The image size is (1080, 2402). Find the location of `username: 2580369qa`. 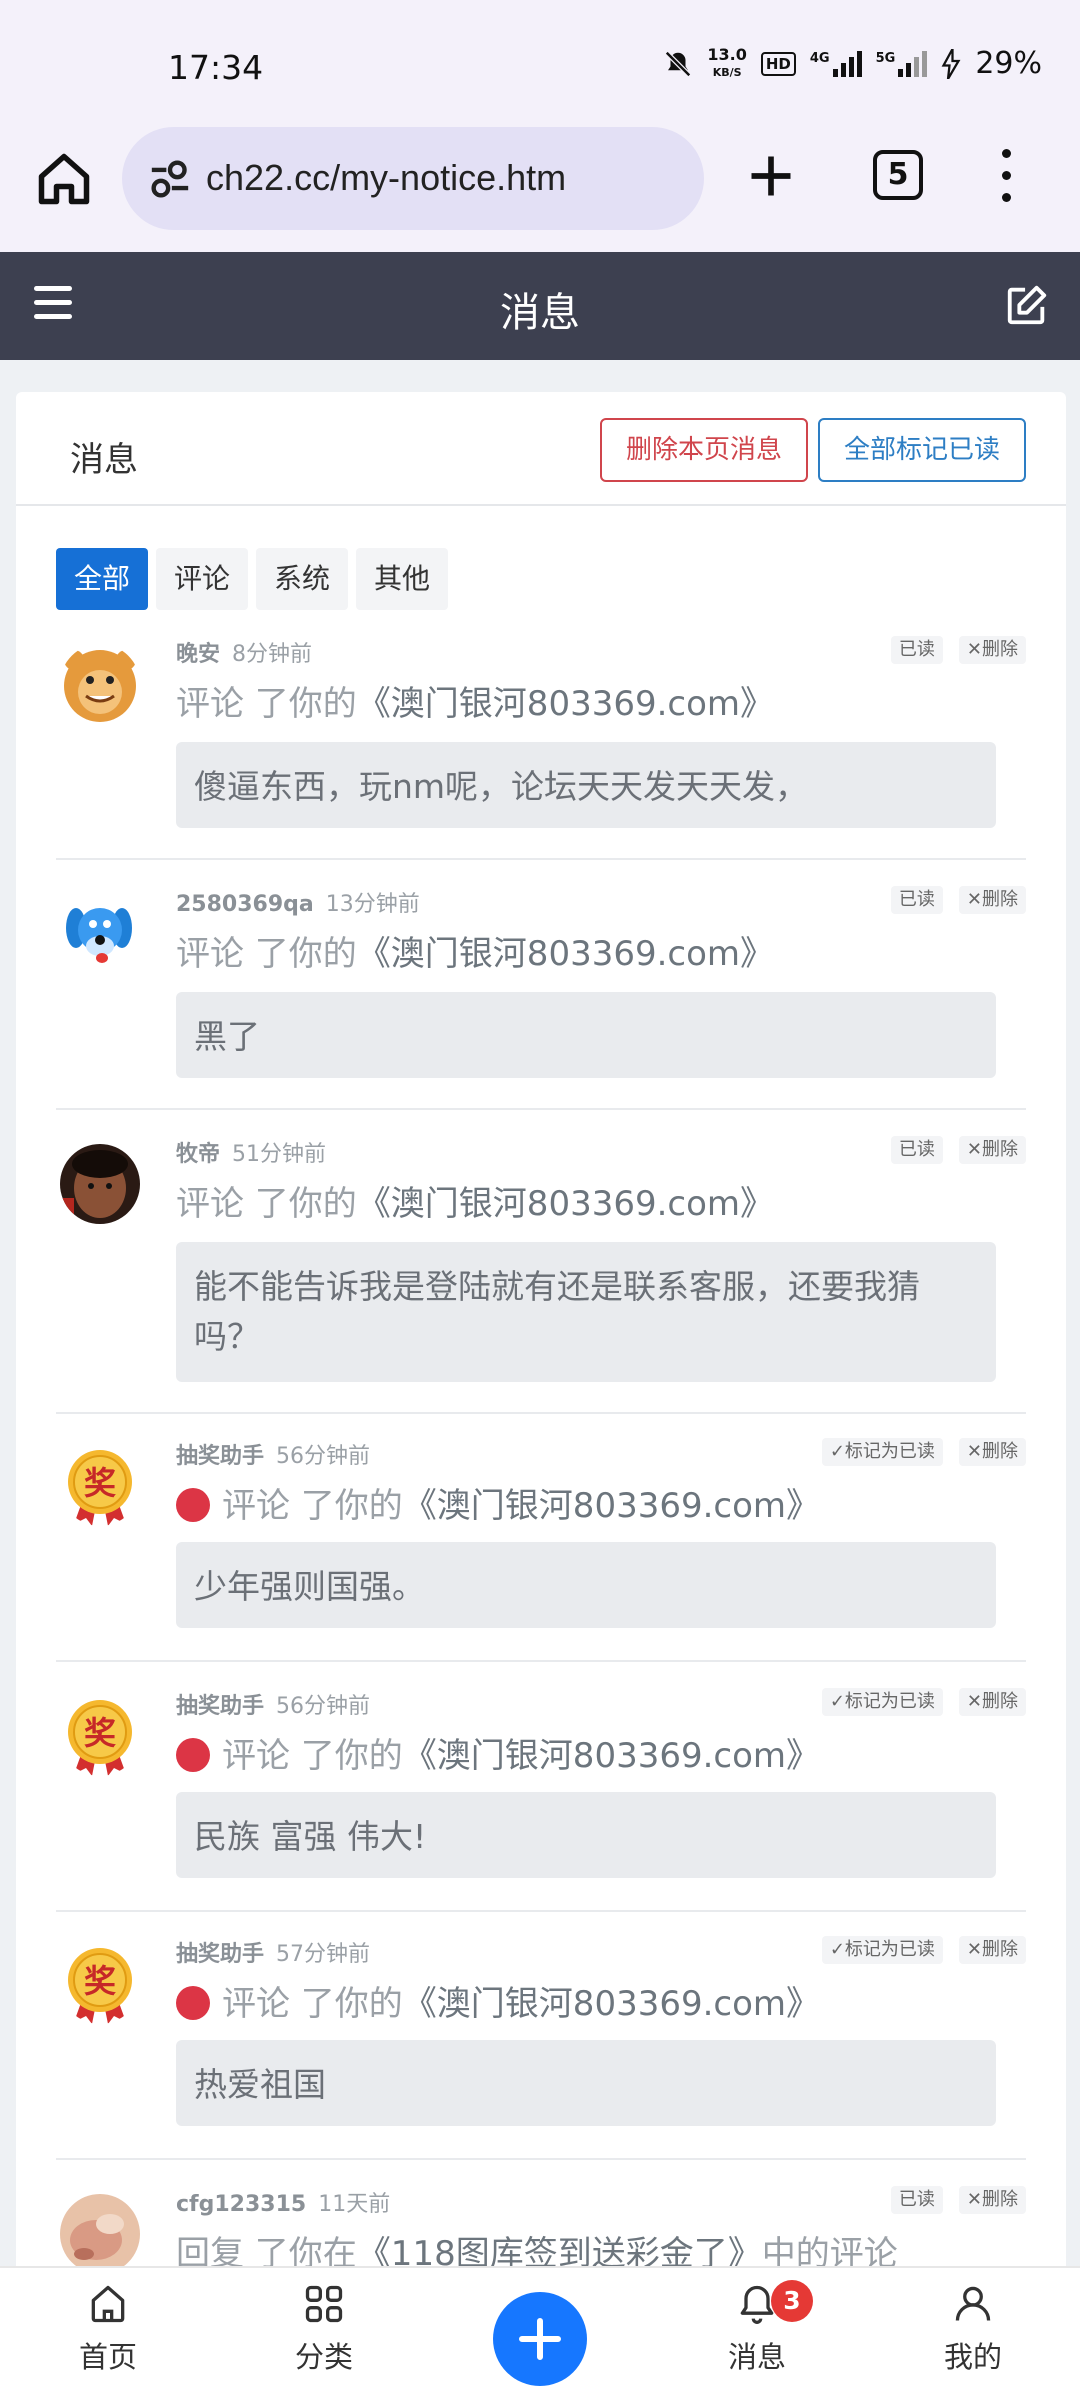

username: 2580369qa is located at coordinates (245, 904).